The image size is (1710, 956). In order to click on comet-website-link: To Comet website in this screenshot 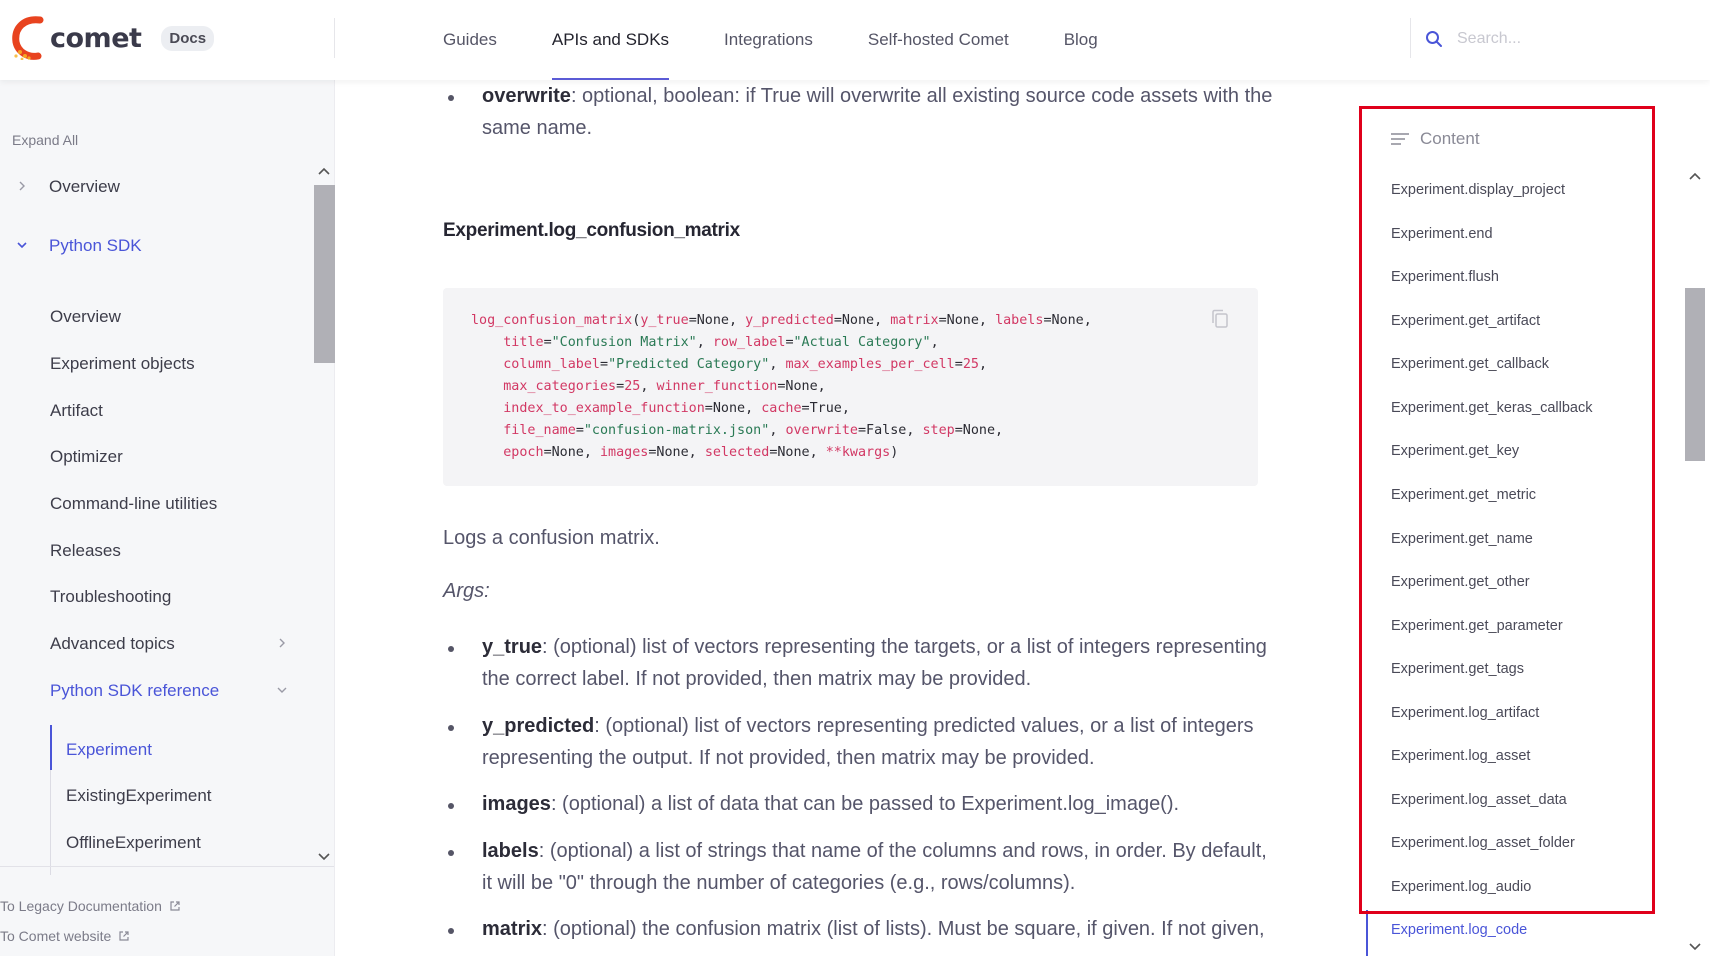, I will do `click(65, 936)`.